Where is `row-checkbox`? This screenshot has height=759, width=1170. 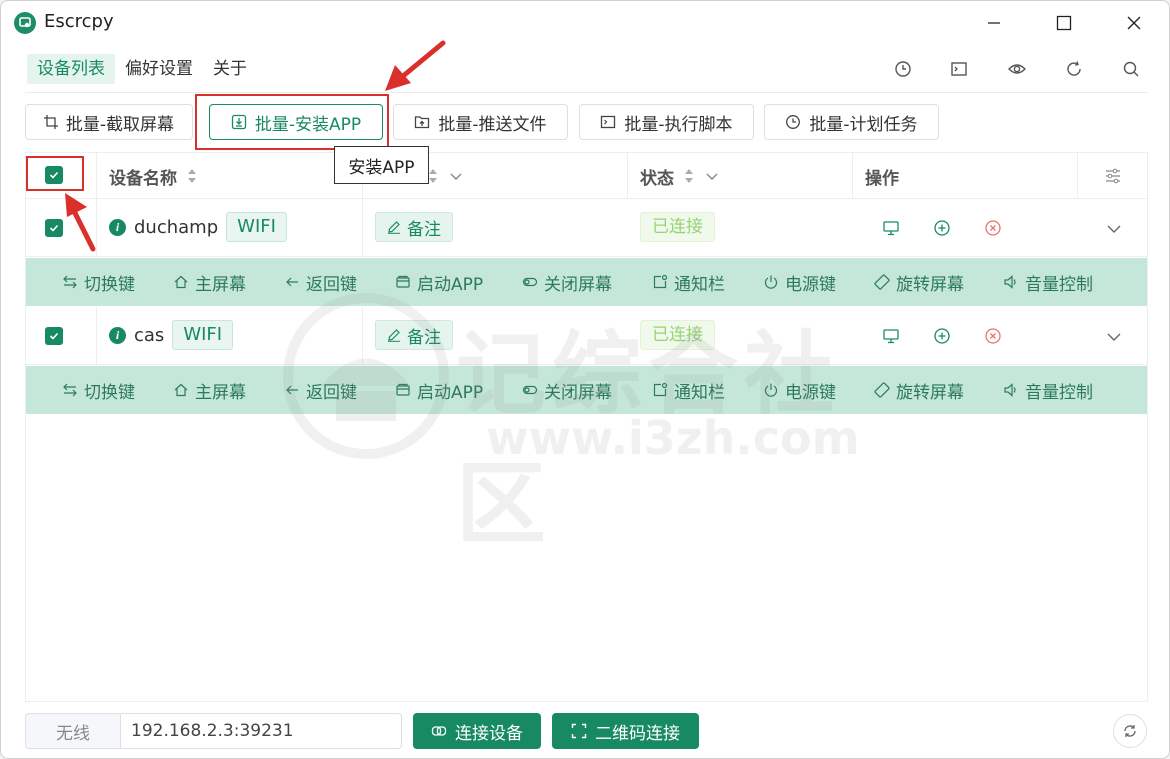 row-checkbox is located at coordinates (54, 336).